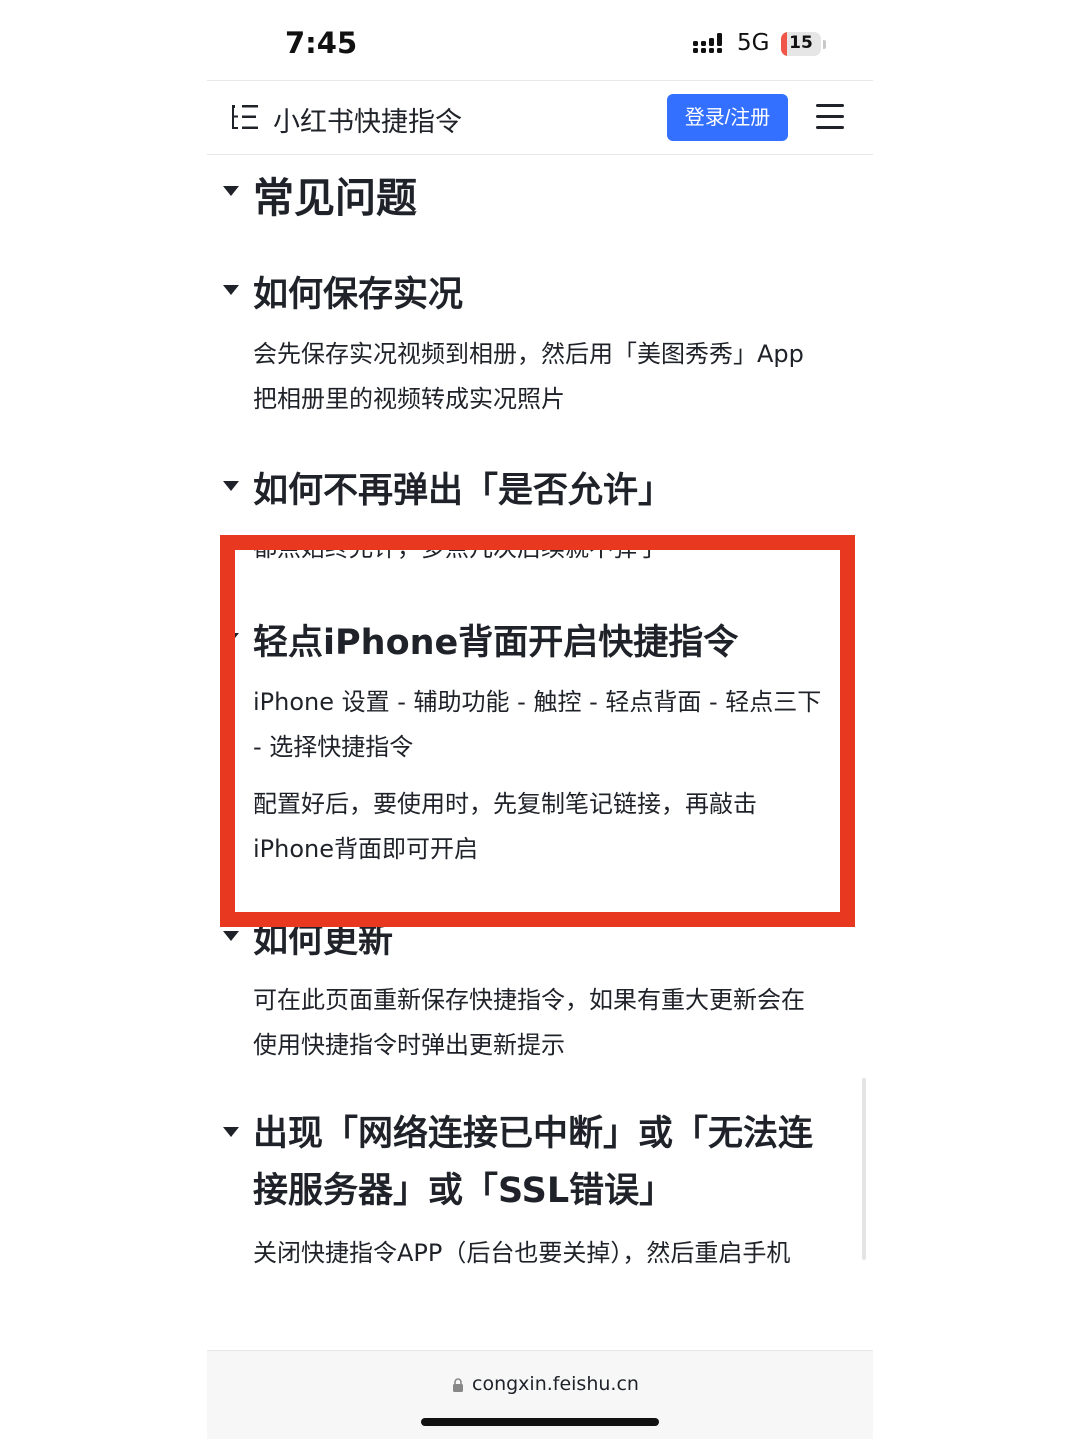  I want to click on section-paragraph: 可在此页面重新保存快捷指令，如果有重大更新会在使用快捷指令时弹出更新提示, so click(529, 1022).